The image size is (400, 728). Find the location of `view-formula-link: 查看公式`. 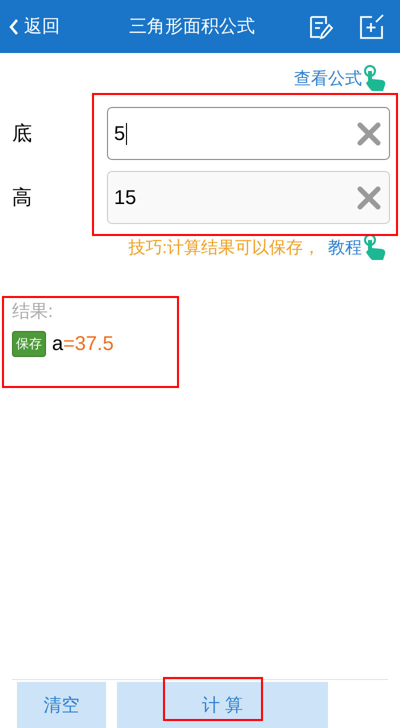

view-formula-link: 查看公式 is located at coordinates (328, 79).